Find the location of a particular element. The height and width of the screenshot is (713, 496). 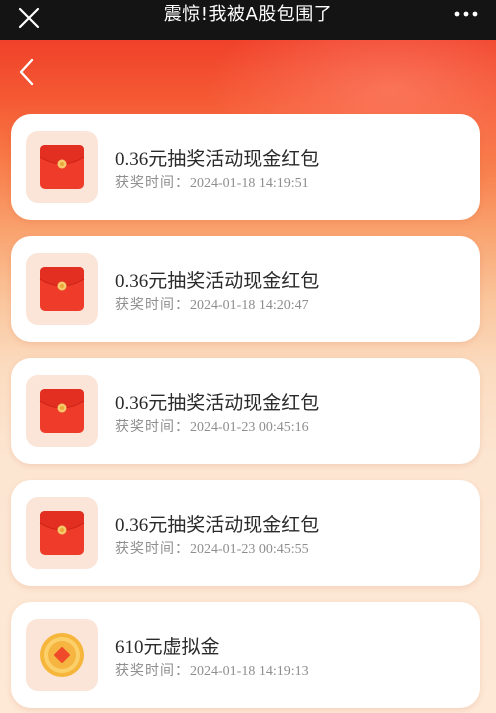

top-bar: 震惊!我被A股包围了 is located at coordinates (248, 20).